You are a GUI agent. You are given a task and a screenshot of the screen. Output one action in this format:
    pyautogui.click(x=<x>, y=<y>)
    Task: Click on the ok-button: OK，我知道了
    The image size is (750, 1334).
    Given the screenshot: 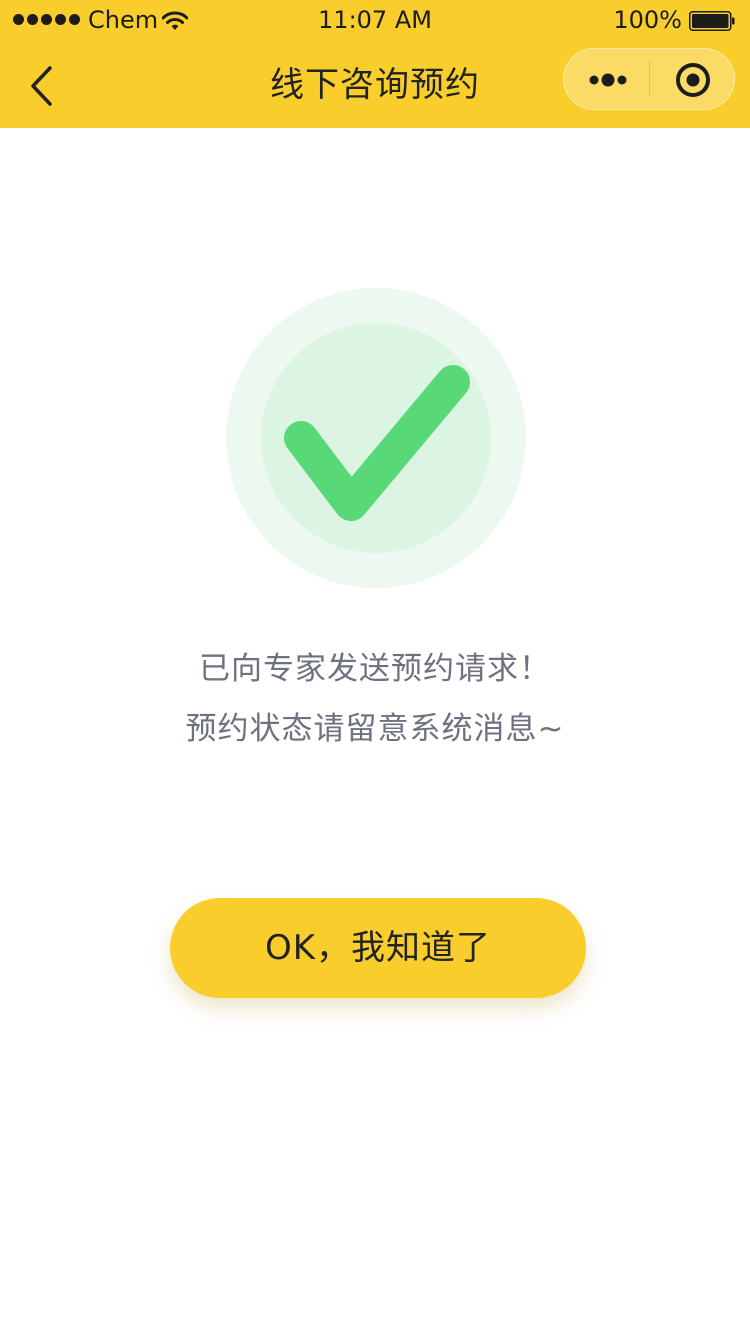 What is the action you would take?
    pyautogui.click(x=378, y=948)
    